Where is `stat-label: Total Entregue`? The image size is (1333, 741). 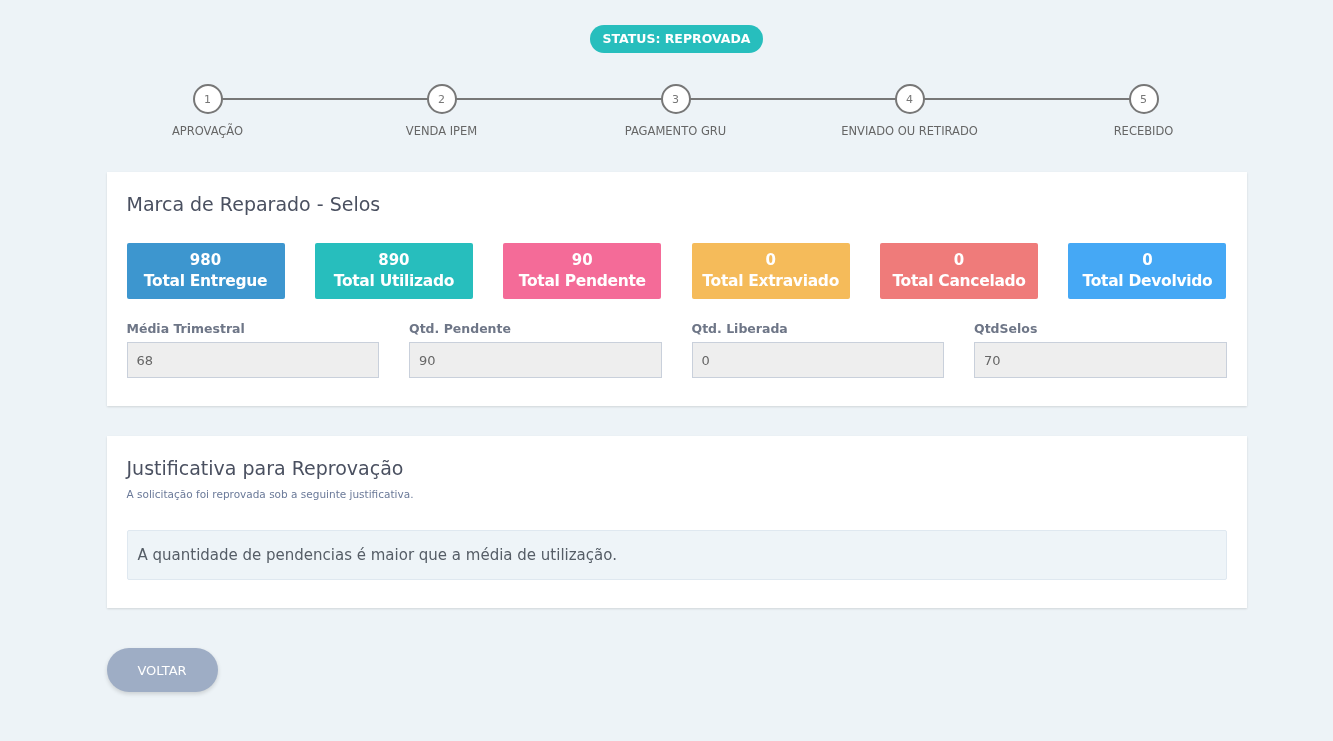 stat-label: Total Entregue is located at coordinates (205, 281).